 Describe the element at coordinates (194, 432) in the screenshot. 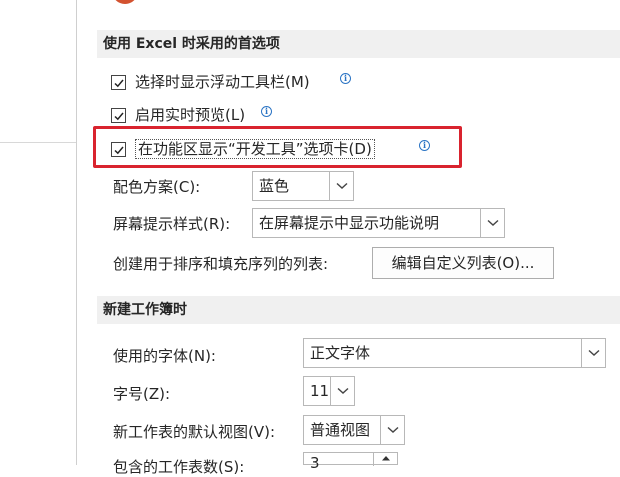

I see `default-view-label: 新工作表的默认视图(V):` at that location.